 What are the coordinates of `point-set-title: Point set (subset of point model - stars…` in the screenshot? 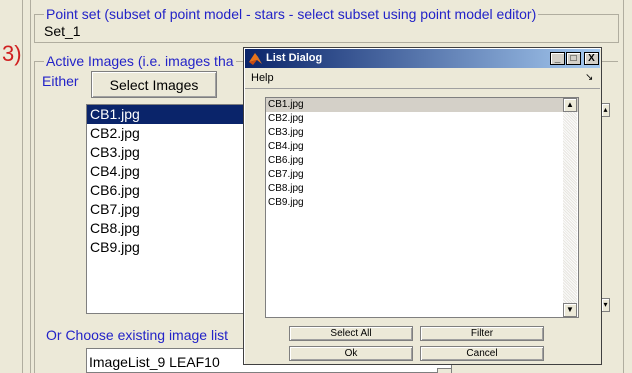 It's located at (291, 14).